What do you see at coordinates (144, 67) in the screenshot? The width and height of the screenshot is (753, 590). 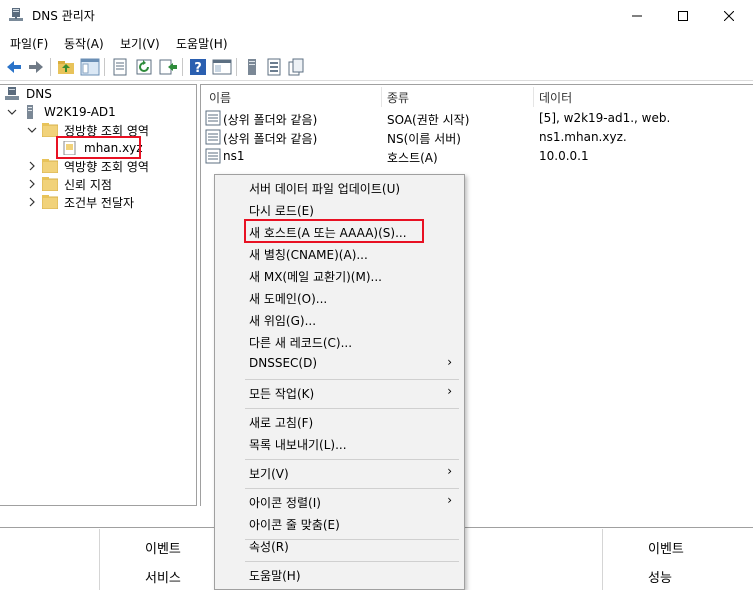 I see `refresh-icon` at bounding box center [144, 67].